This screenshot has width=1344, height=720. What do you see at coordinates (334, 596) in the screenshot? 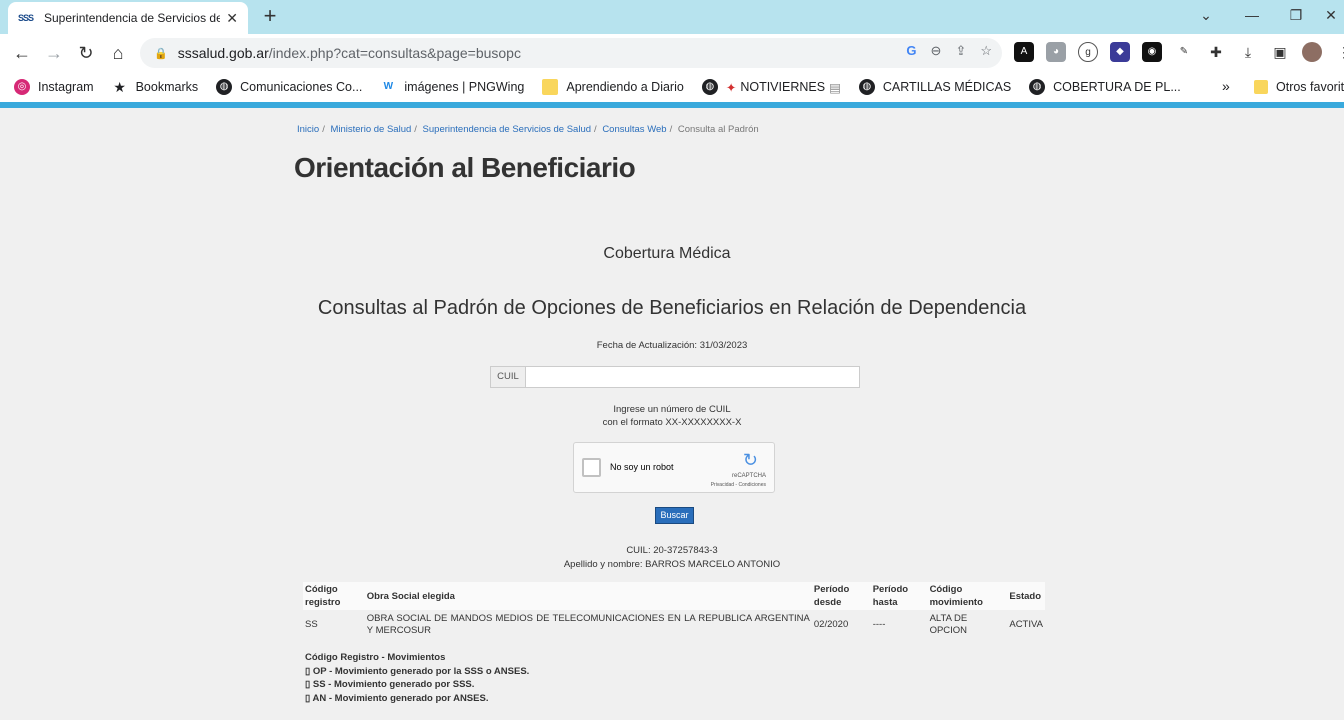
I see `column-header: Código registro` at bounding box center [334, 596].